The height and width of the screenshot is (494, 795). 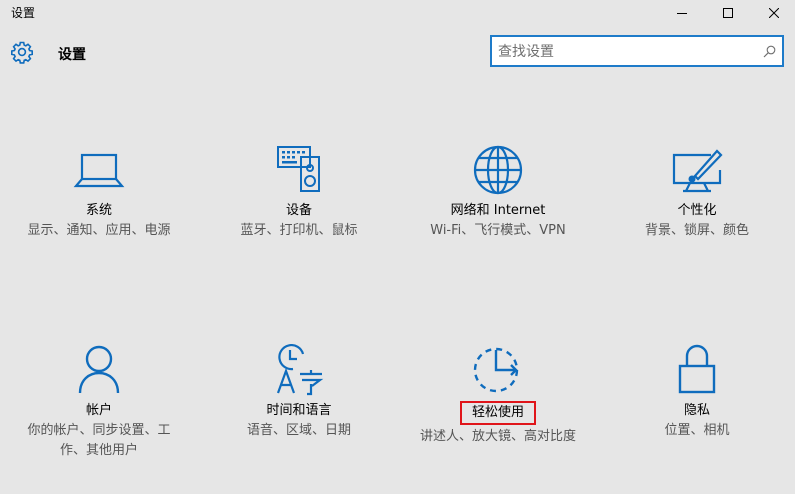 What do you see at coordinates (498, 210) in the screenshot?
I see `tile-name: 网络和 Internet` at bounding box center [498, 210].